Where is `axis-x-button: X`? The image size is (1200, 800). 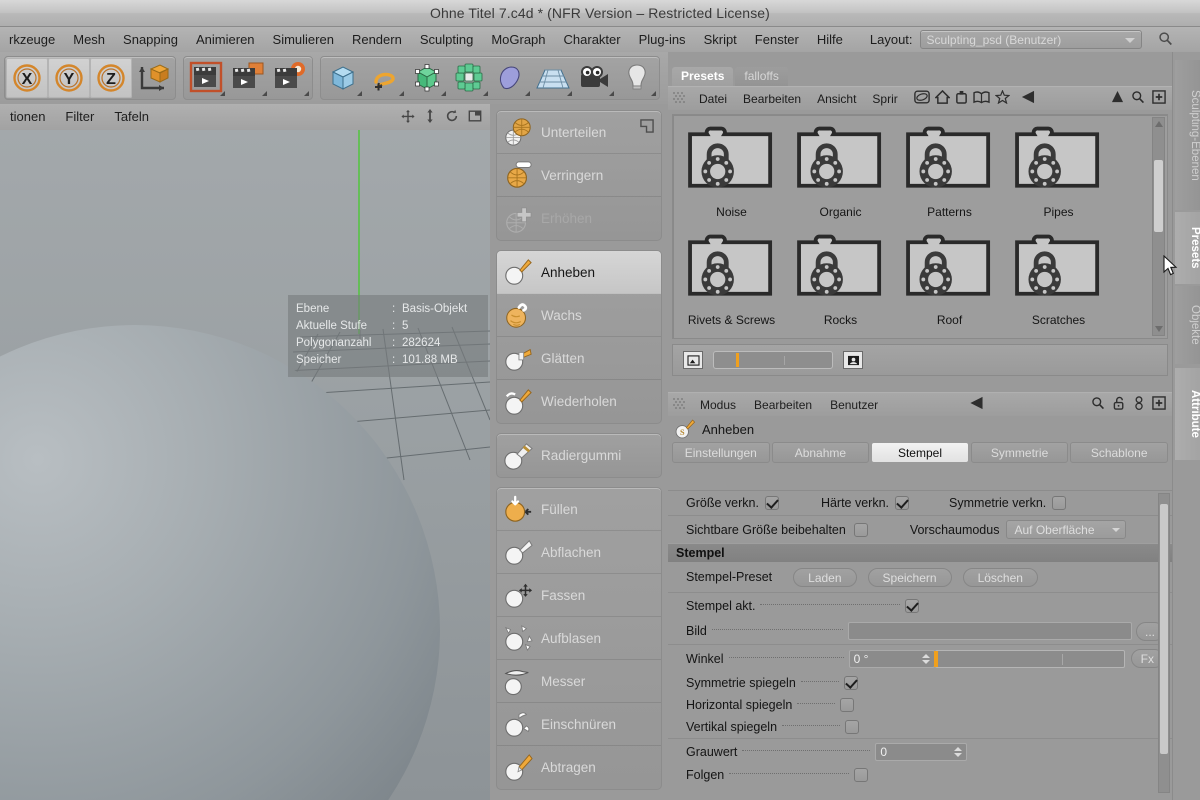
axis-x-button: X is located at coordinates (27, 78).